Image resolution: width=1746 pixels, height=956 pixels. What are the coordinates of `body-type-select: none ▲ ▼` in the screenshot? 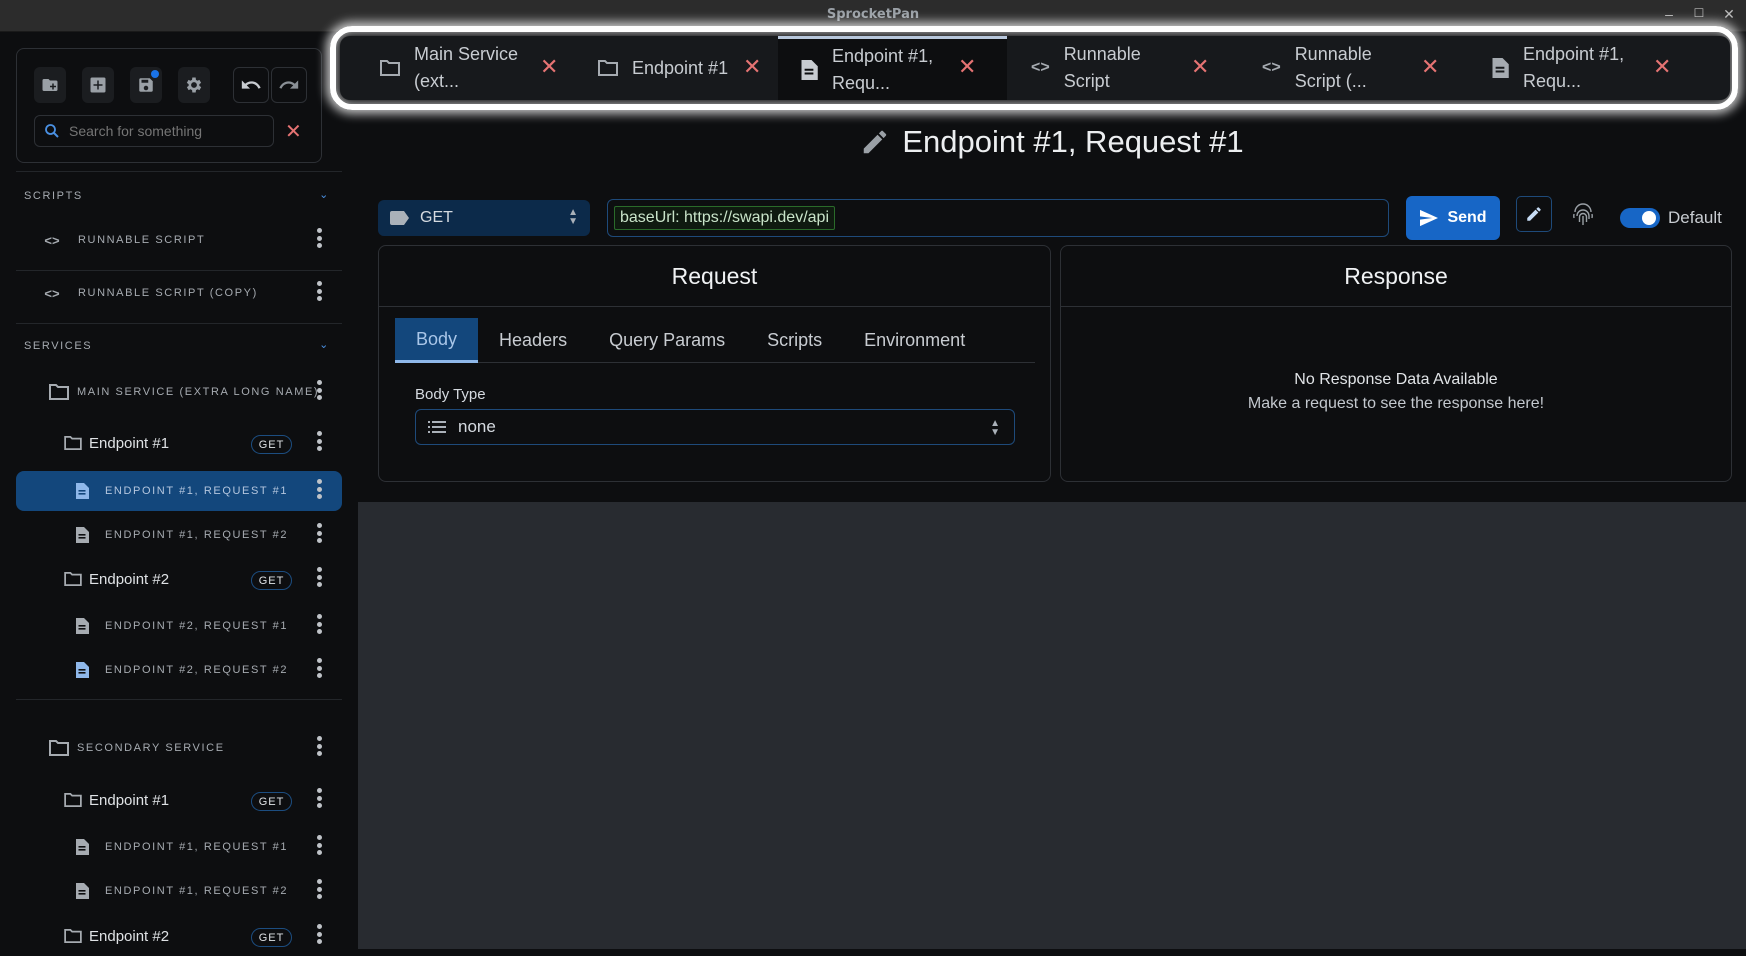 It's located at (715, 427).